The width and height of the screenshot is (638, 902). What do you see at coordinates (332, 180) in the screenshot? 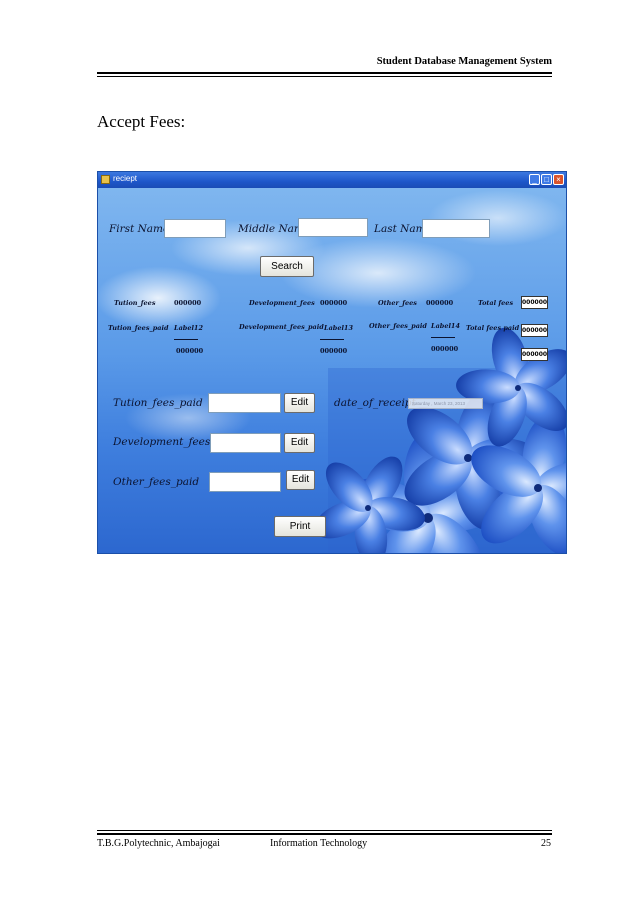
I see `window-titlebar: reciept _ □ ×` at bounding box center [332, 180].